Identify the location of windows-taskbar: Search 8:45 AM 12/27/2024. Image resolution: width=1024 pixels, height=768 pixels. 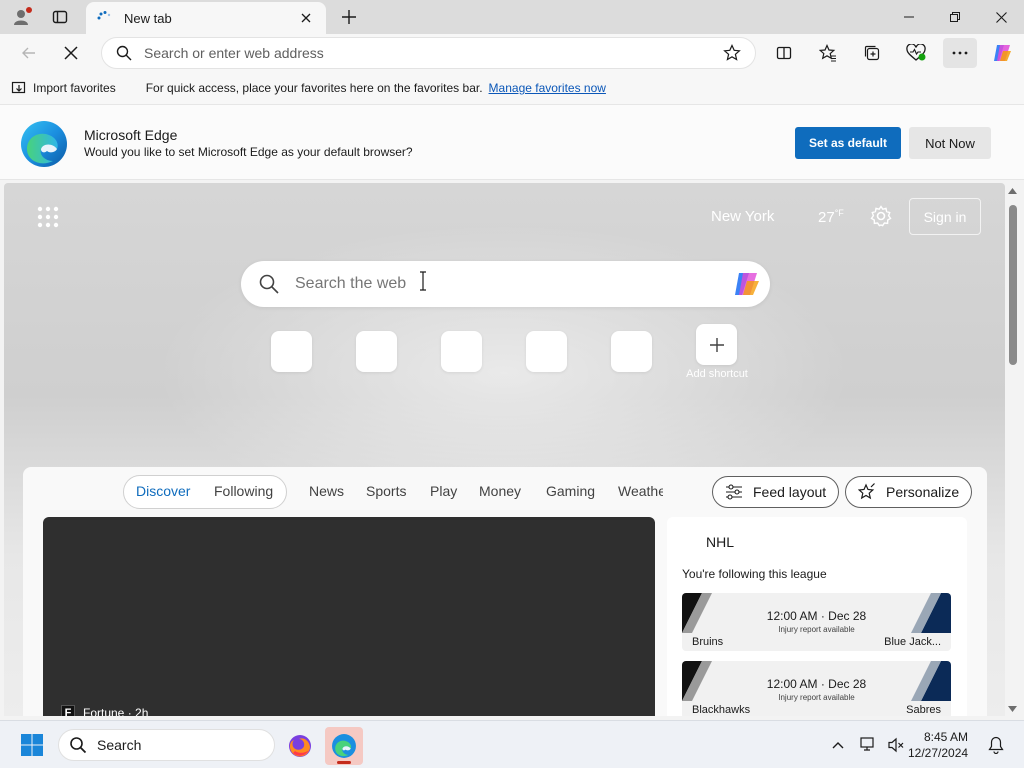
(512, 744).